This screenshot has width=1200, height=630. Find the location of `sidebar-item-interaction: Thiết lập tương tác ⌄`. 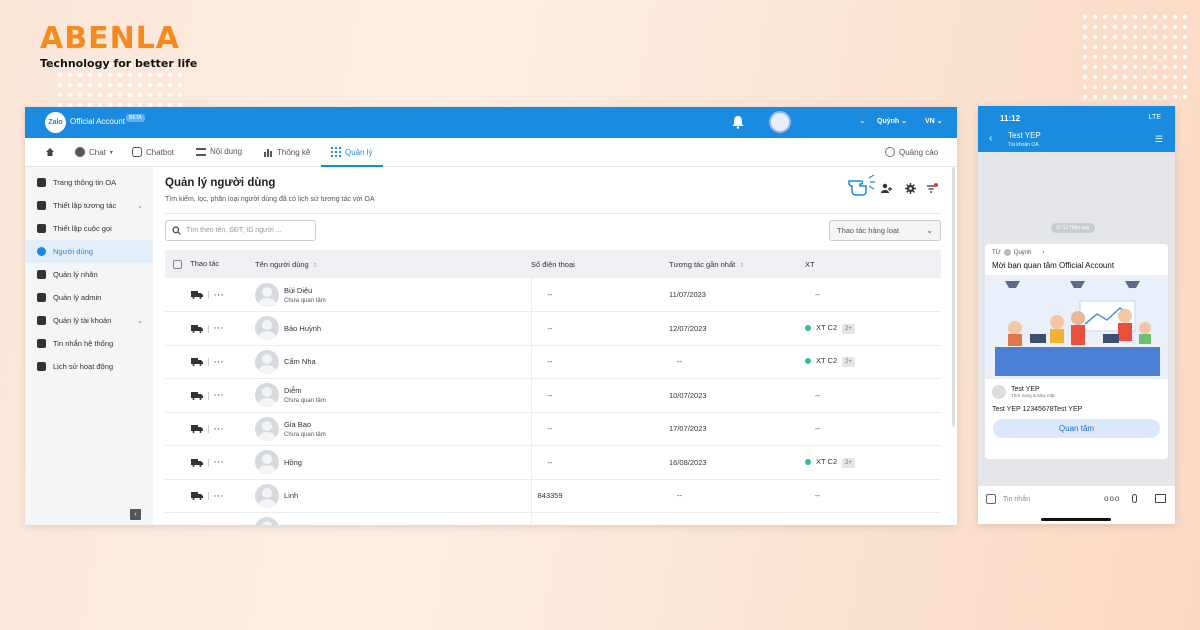

sidebar-item-interaction: Thiết lập tương tác ⌄ is located at coordinates (89, 205).